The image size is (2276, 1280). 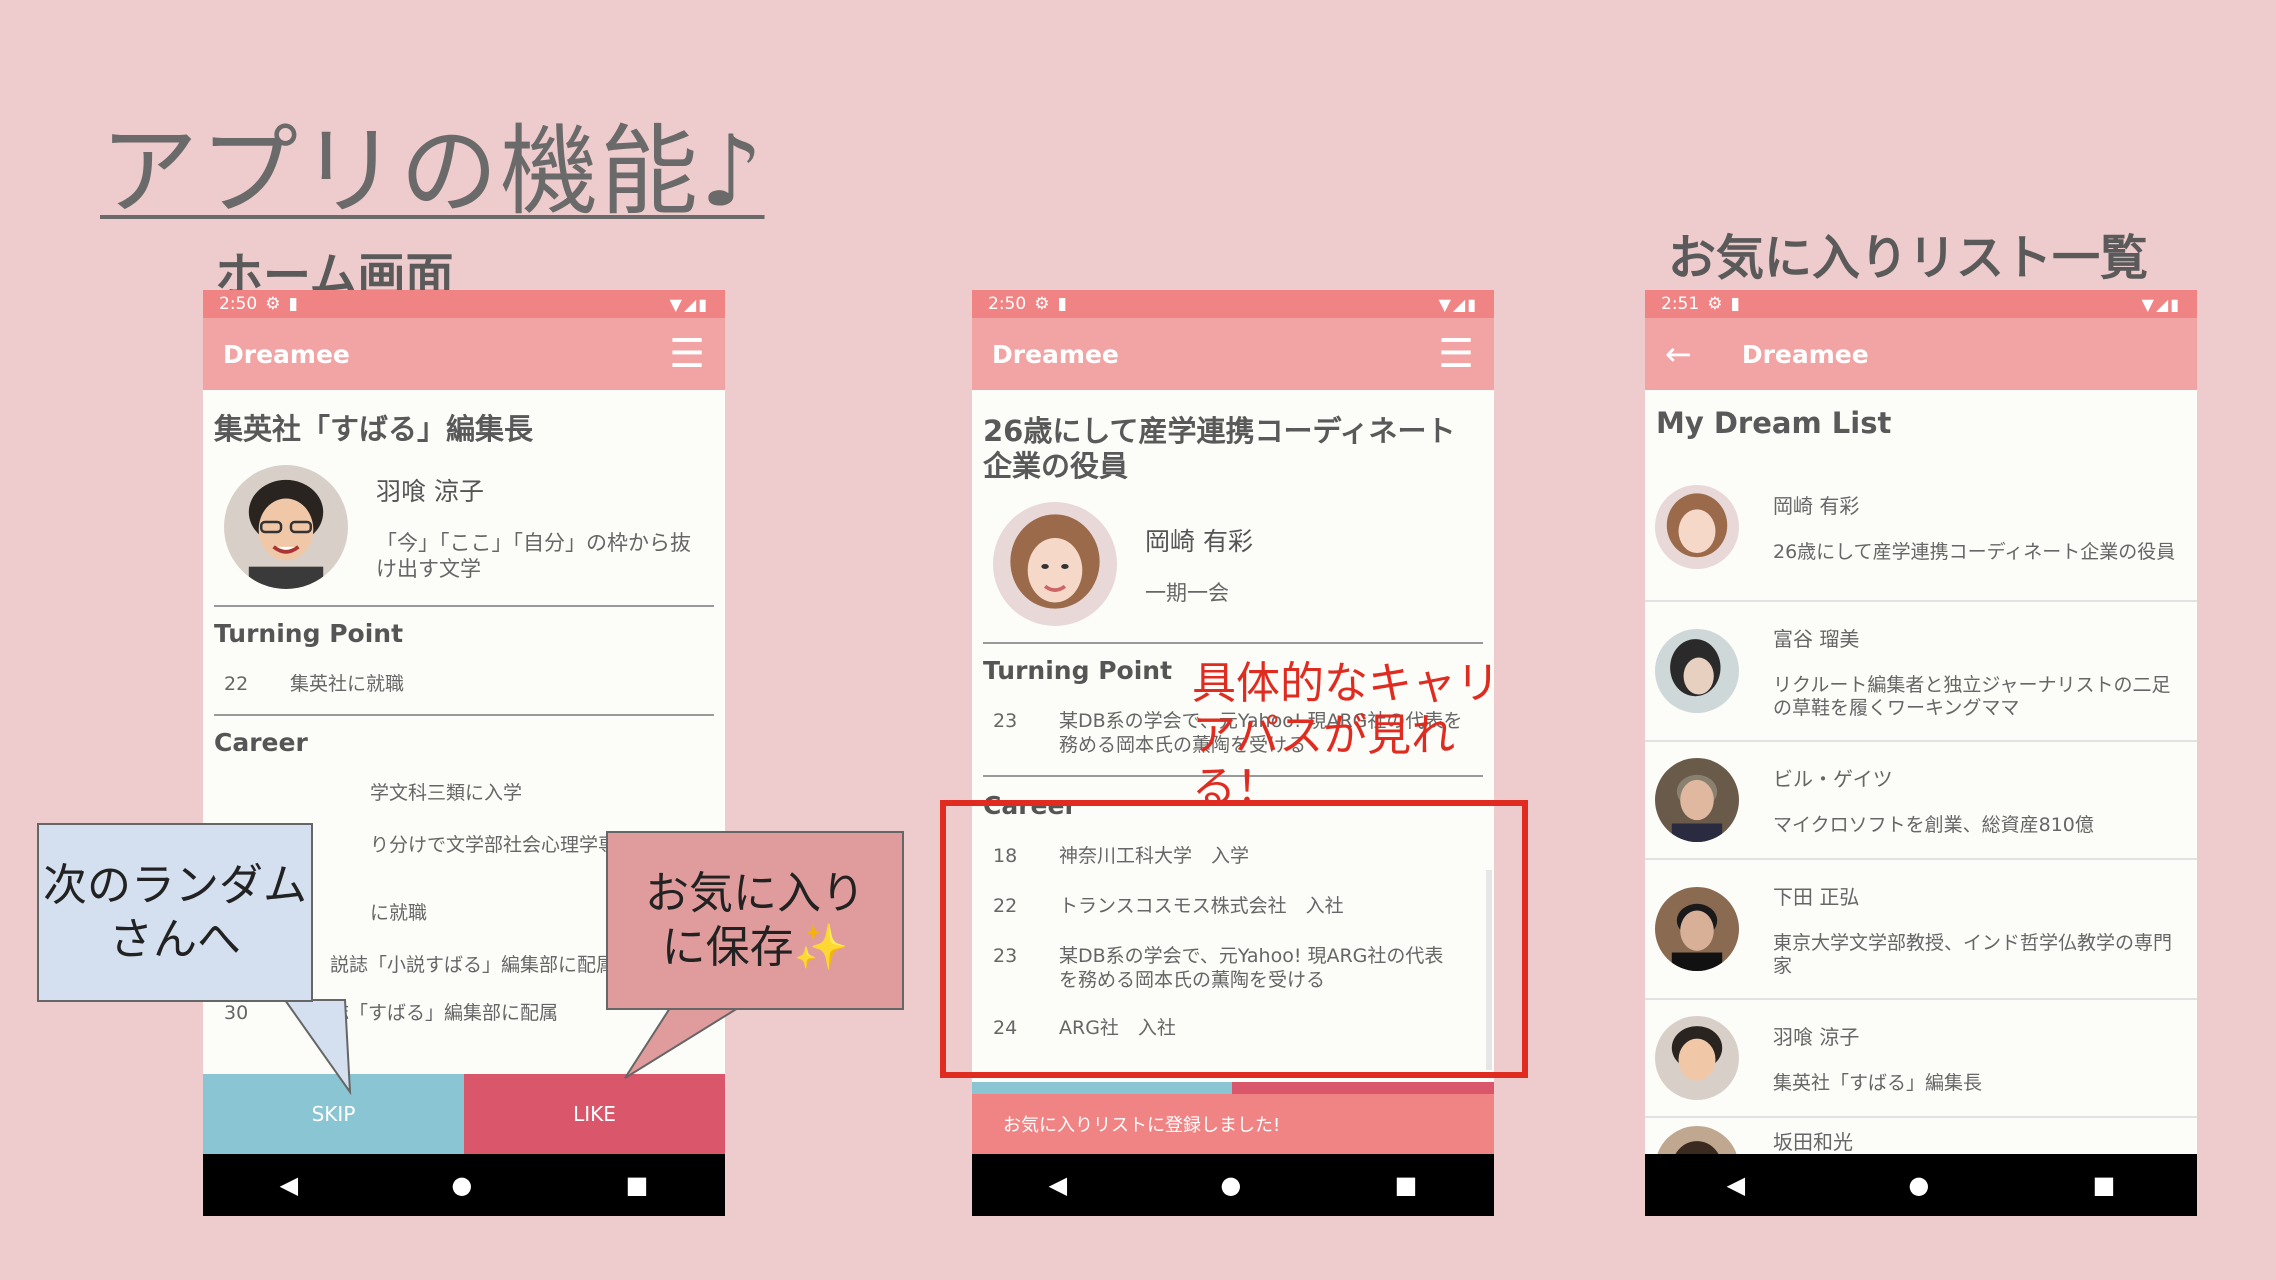 What do you see at coordinates (1921, 532) in the screenshot?
I see `list-item: 岡崎 有彩 26歳にして産学連携コーディネート企業の役員` at bounding box center [1921, 532].